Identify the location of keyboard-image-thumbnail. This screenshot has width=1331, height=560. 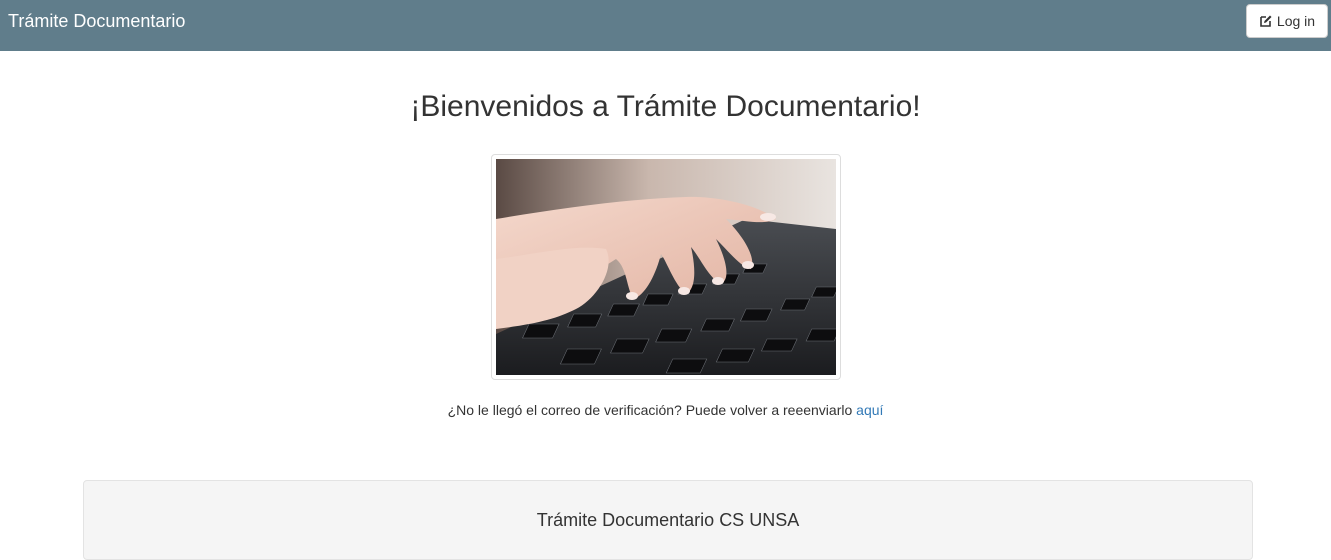
(666, 267).